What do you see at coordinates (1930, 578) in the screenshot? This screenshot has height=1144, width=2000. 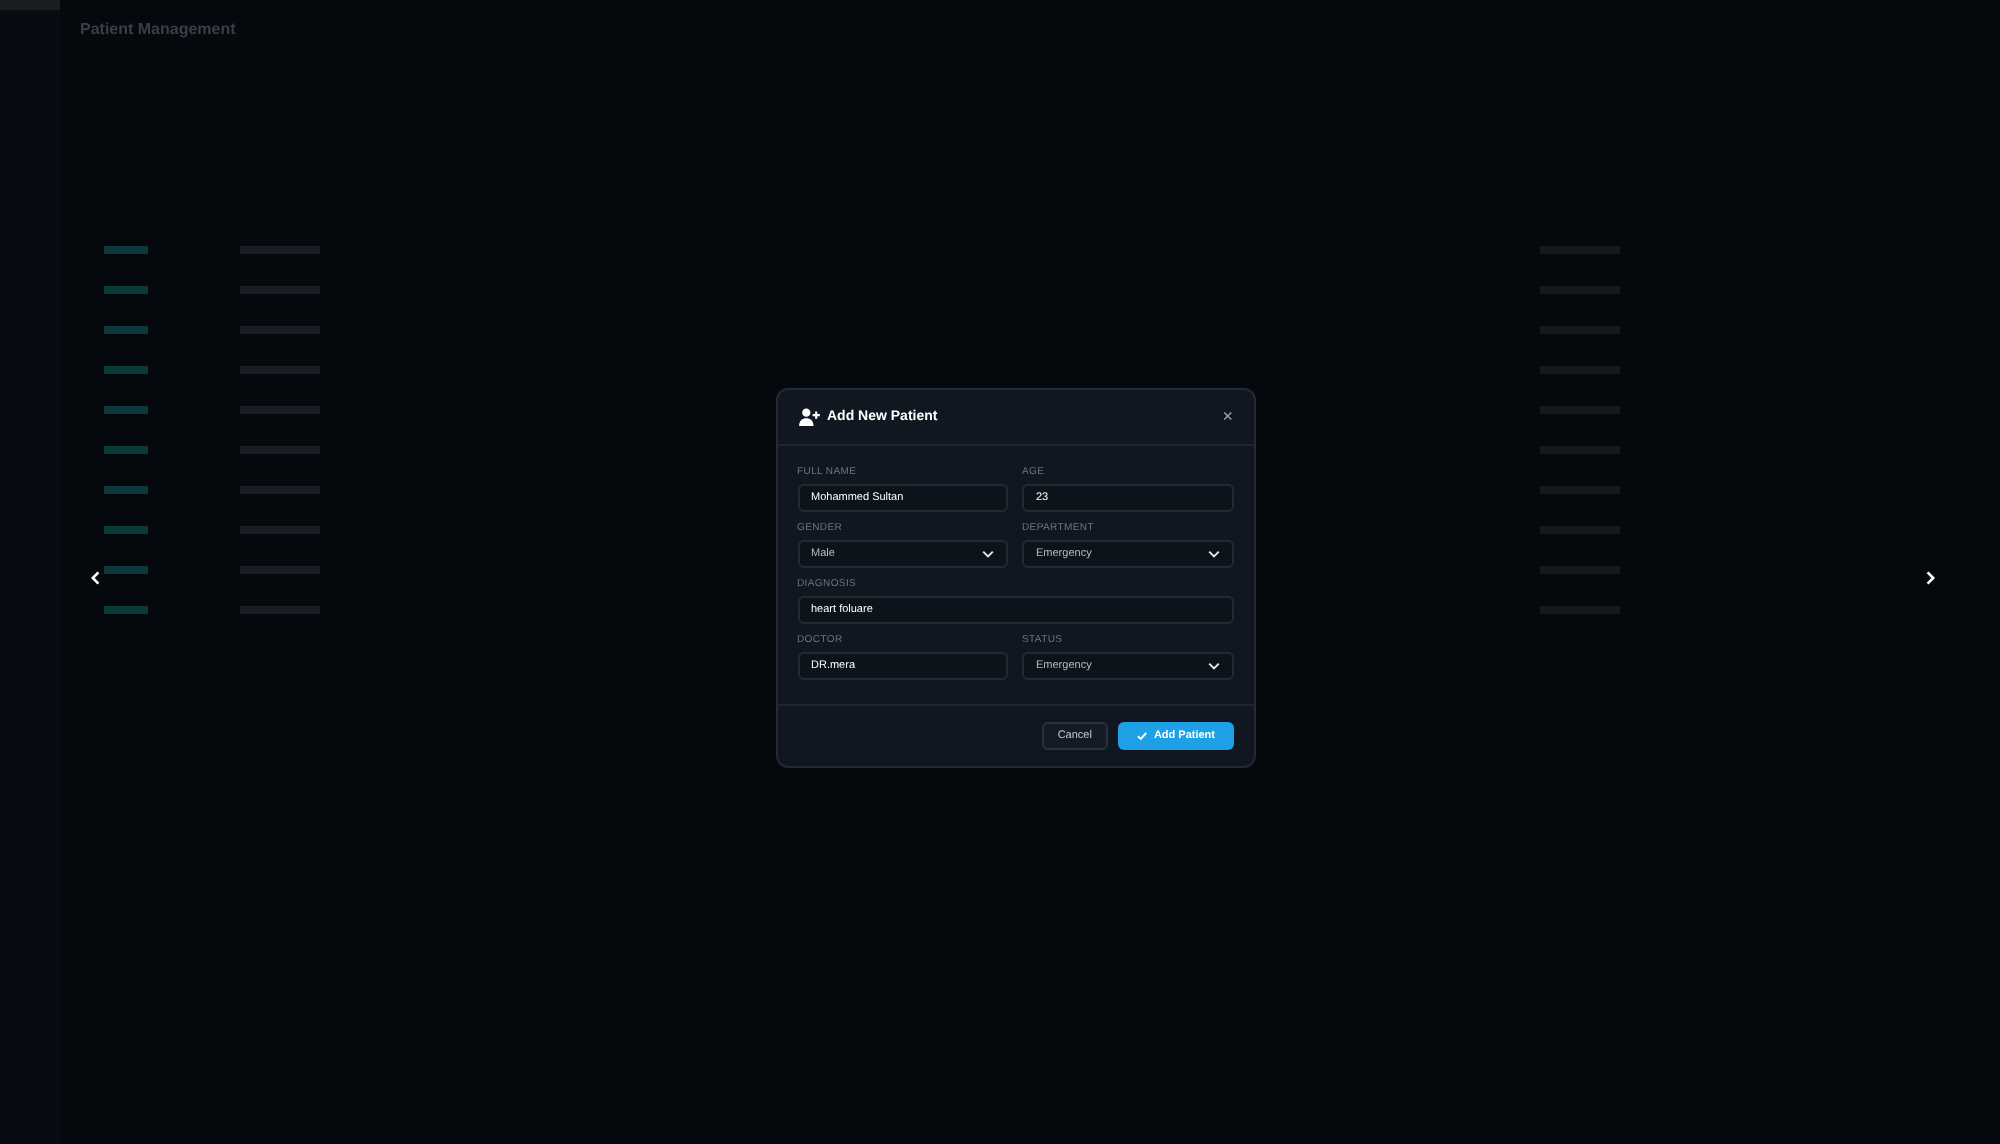 I see `chevron-right-icon` at bounding box center [1930, 578].